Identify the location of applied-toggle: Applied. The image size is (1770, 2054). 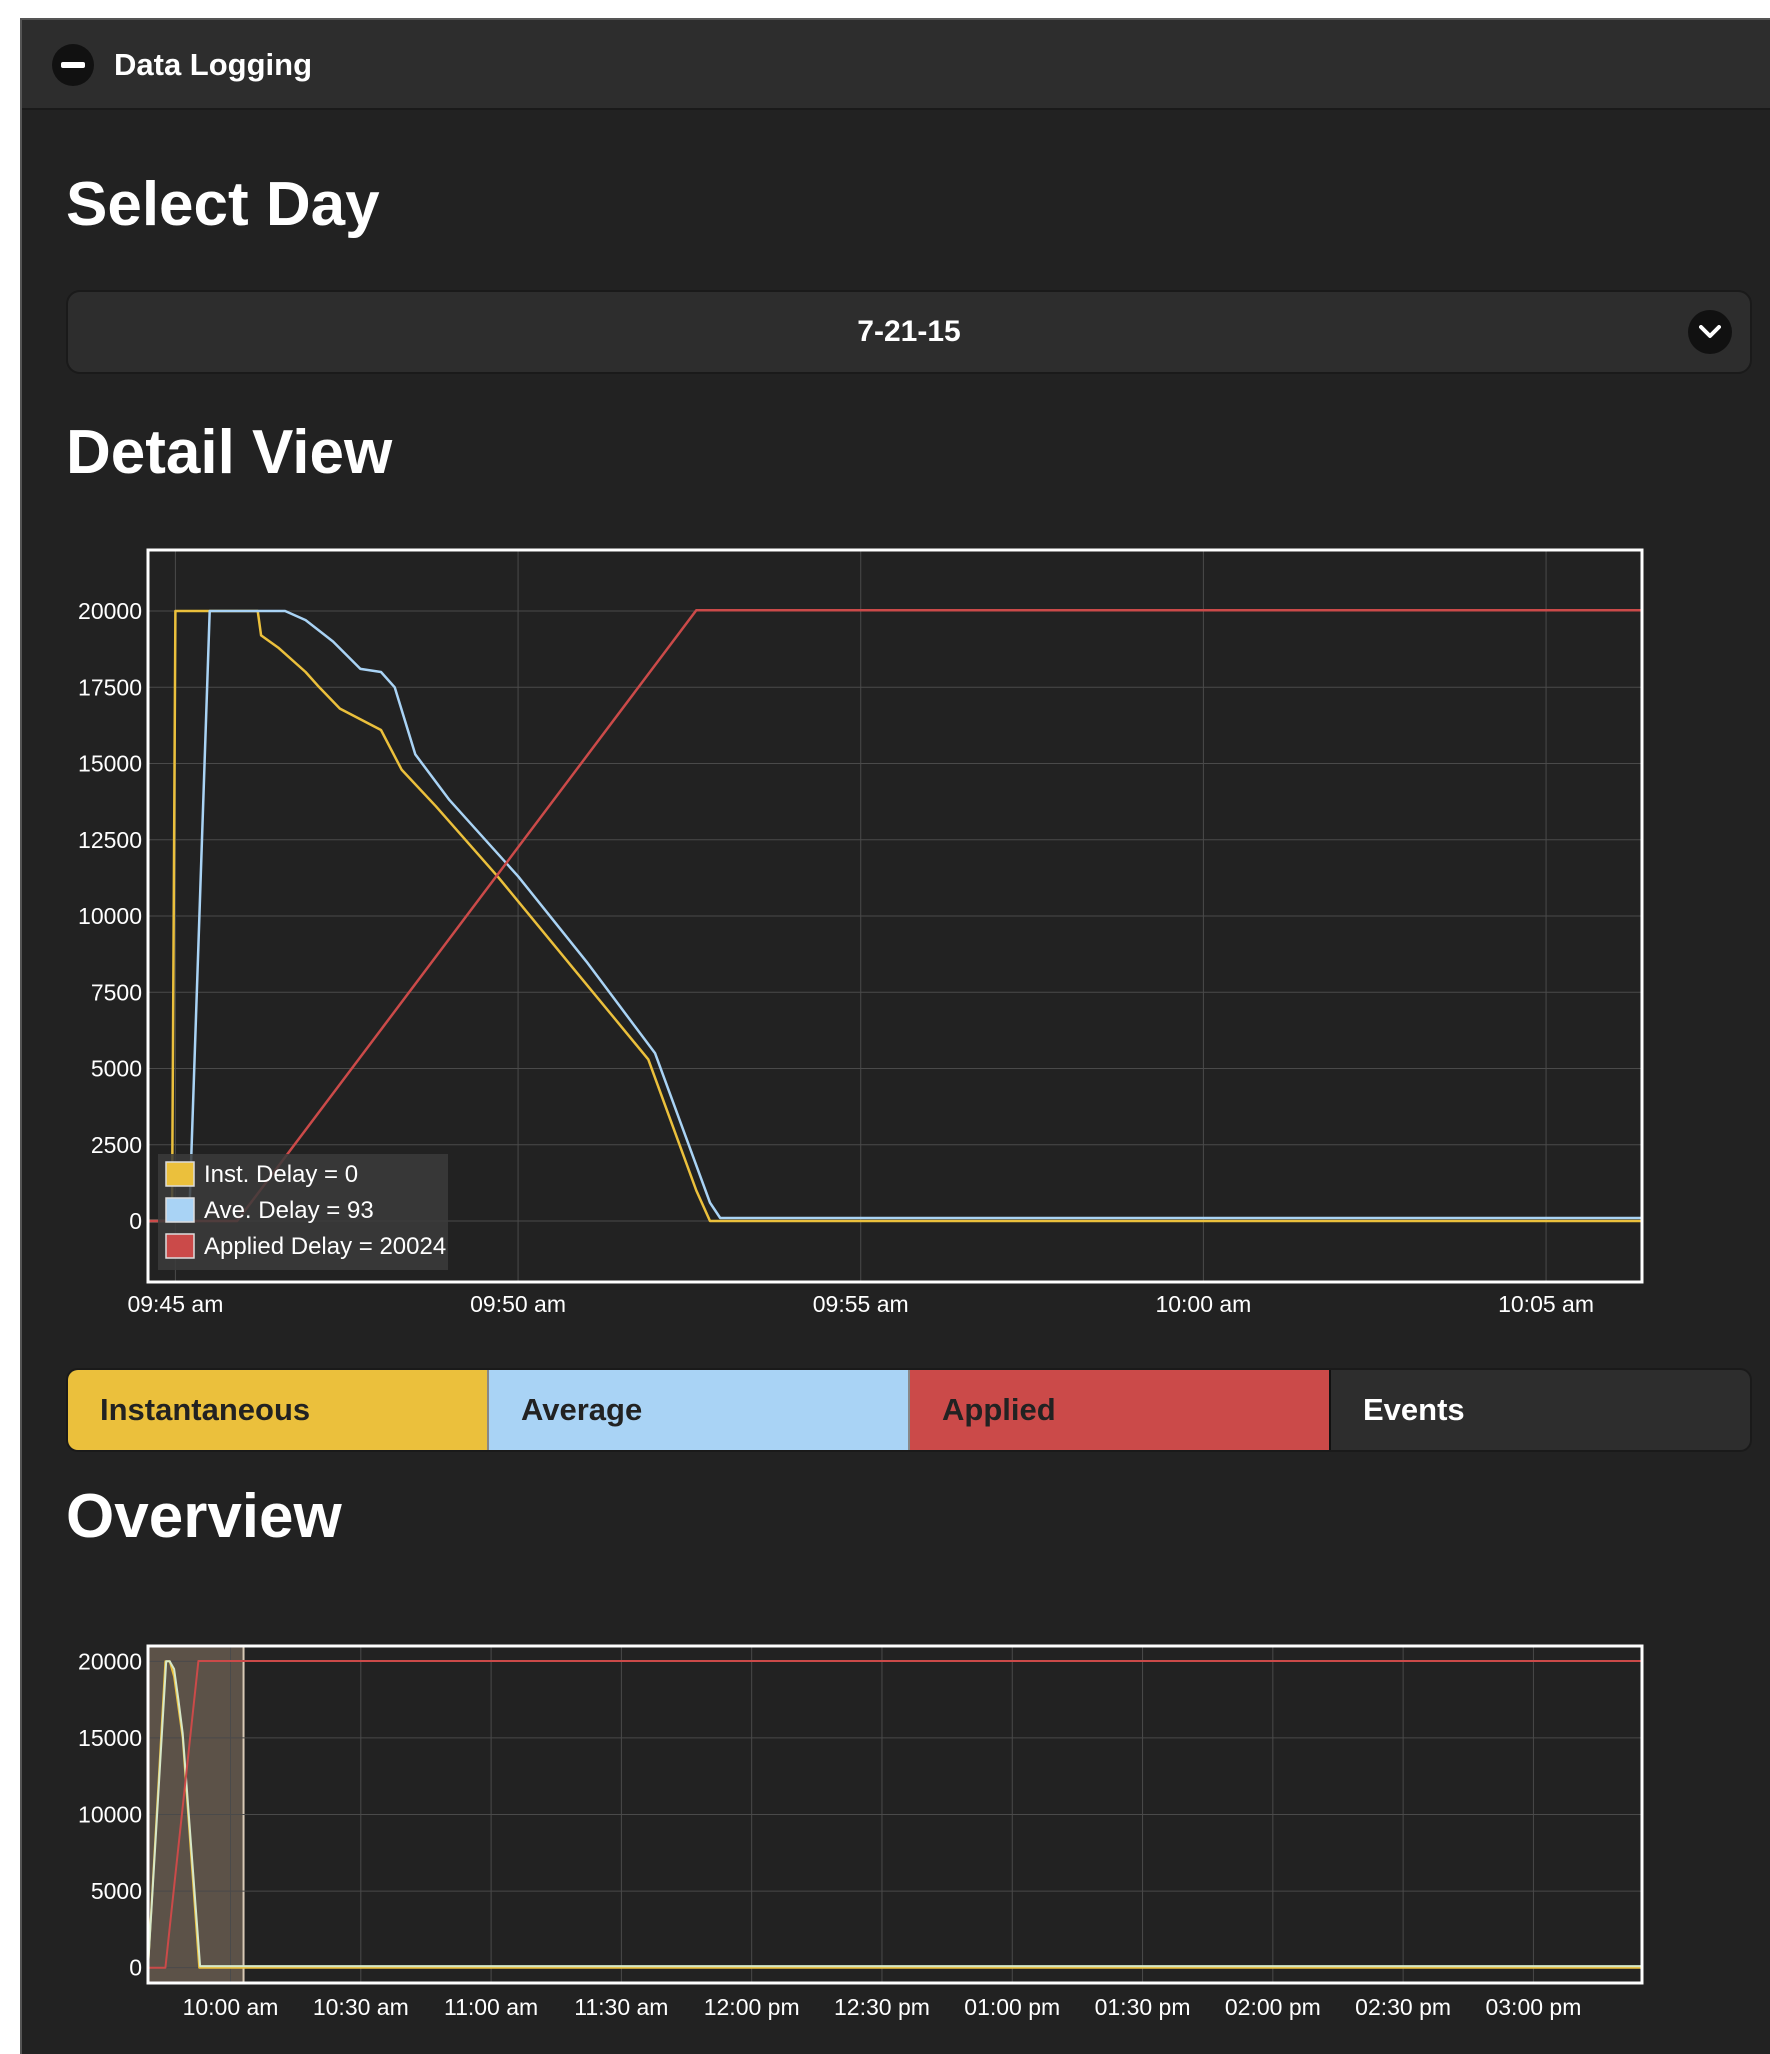
(1118, 1410).